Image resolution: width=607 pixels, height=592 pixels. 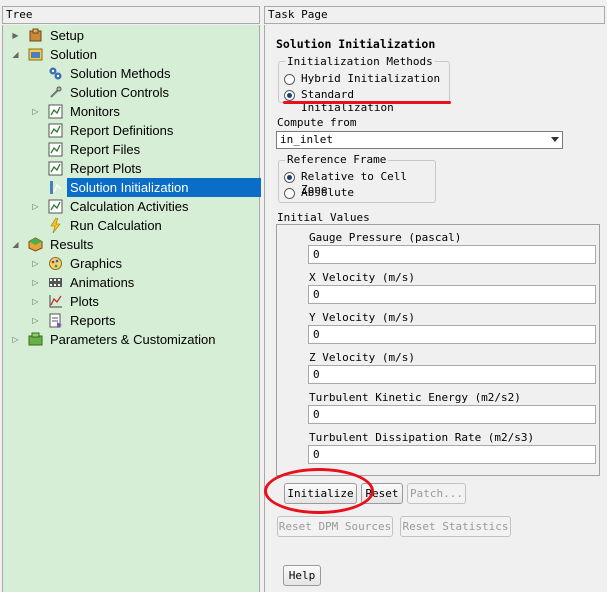 I want to click on tree-item-report-plots: Report Plots, so click(x=131, y=168).